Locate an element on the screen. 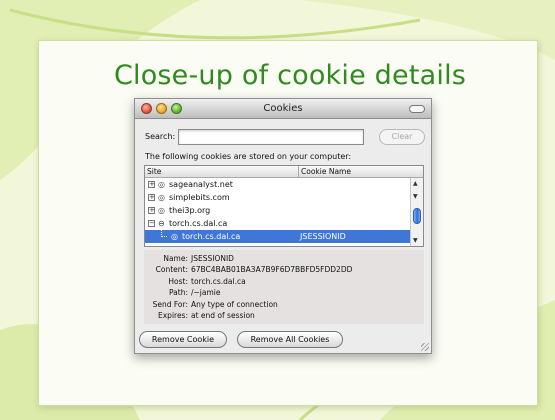  table-row: + ◎ sageanalyst.net is located at coordinates (278, 184).